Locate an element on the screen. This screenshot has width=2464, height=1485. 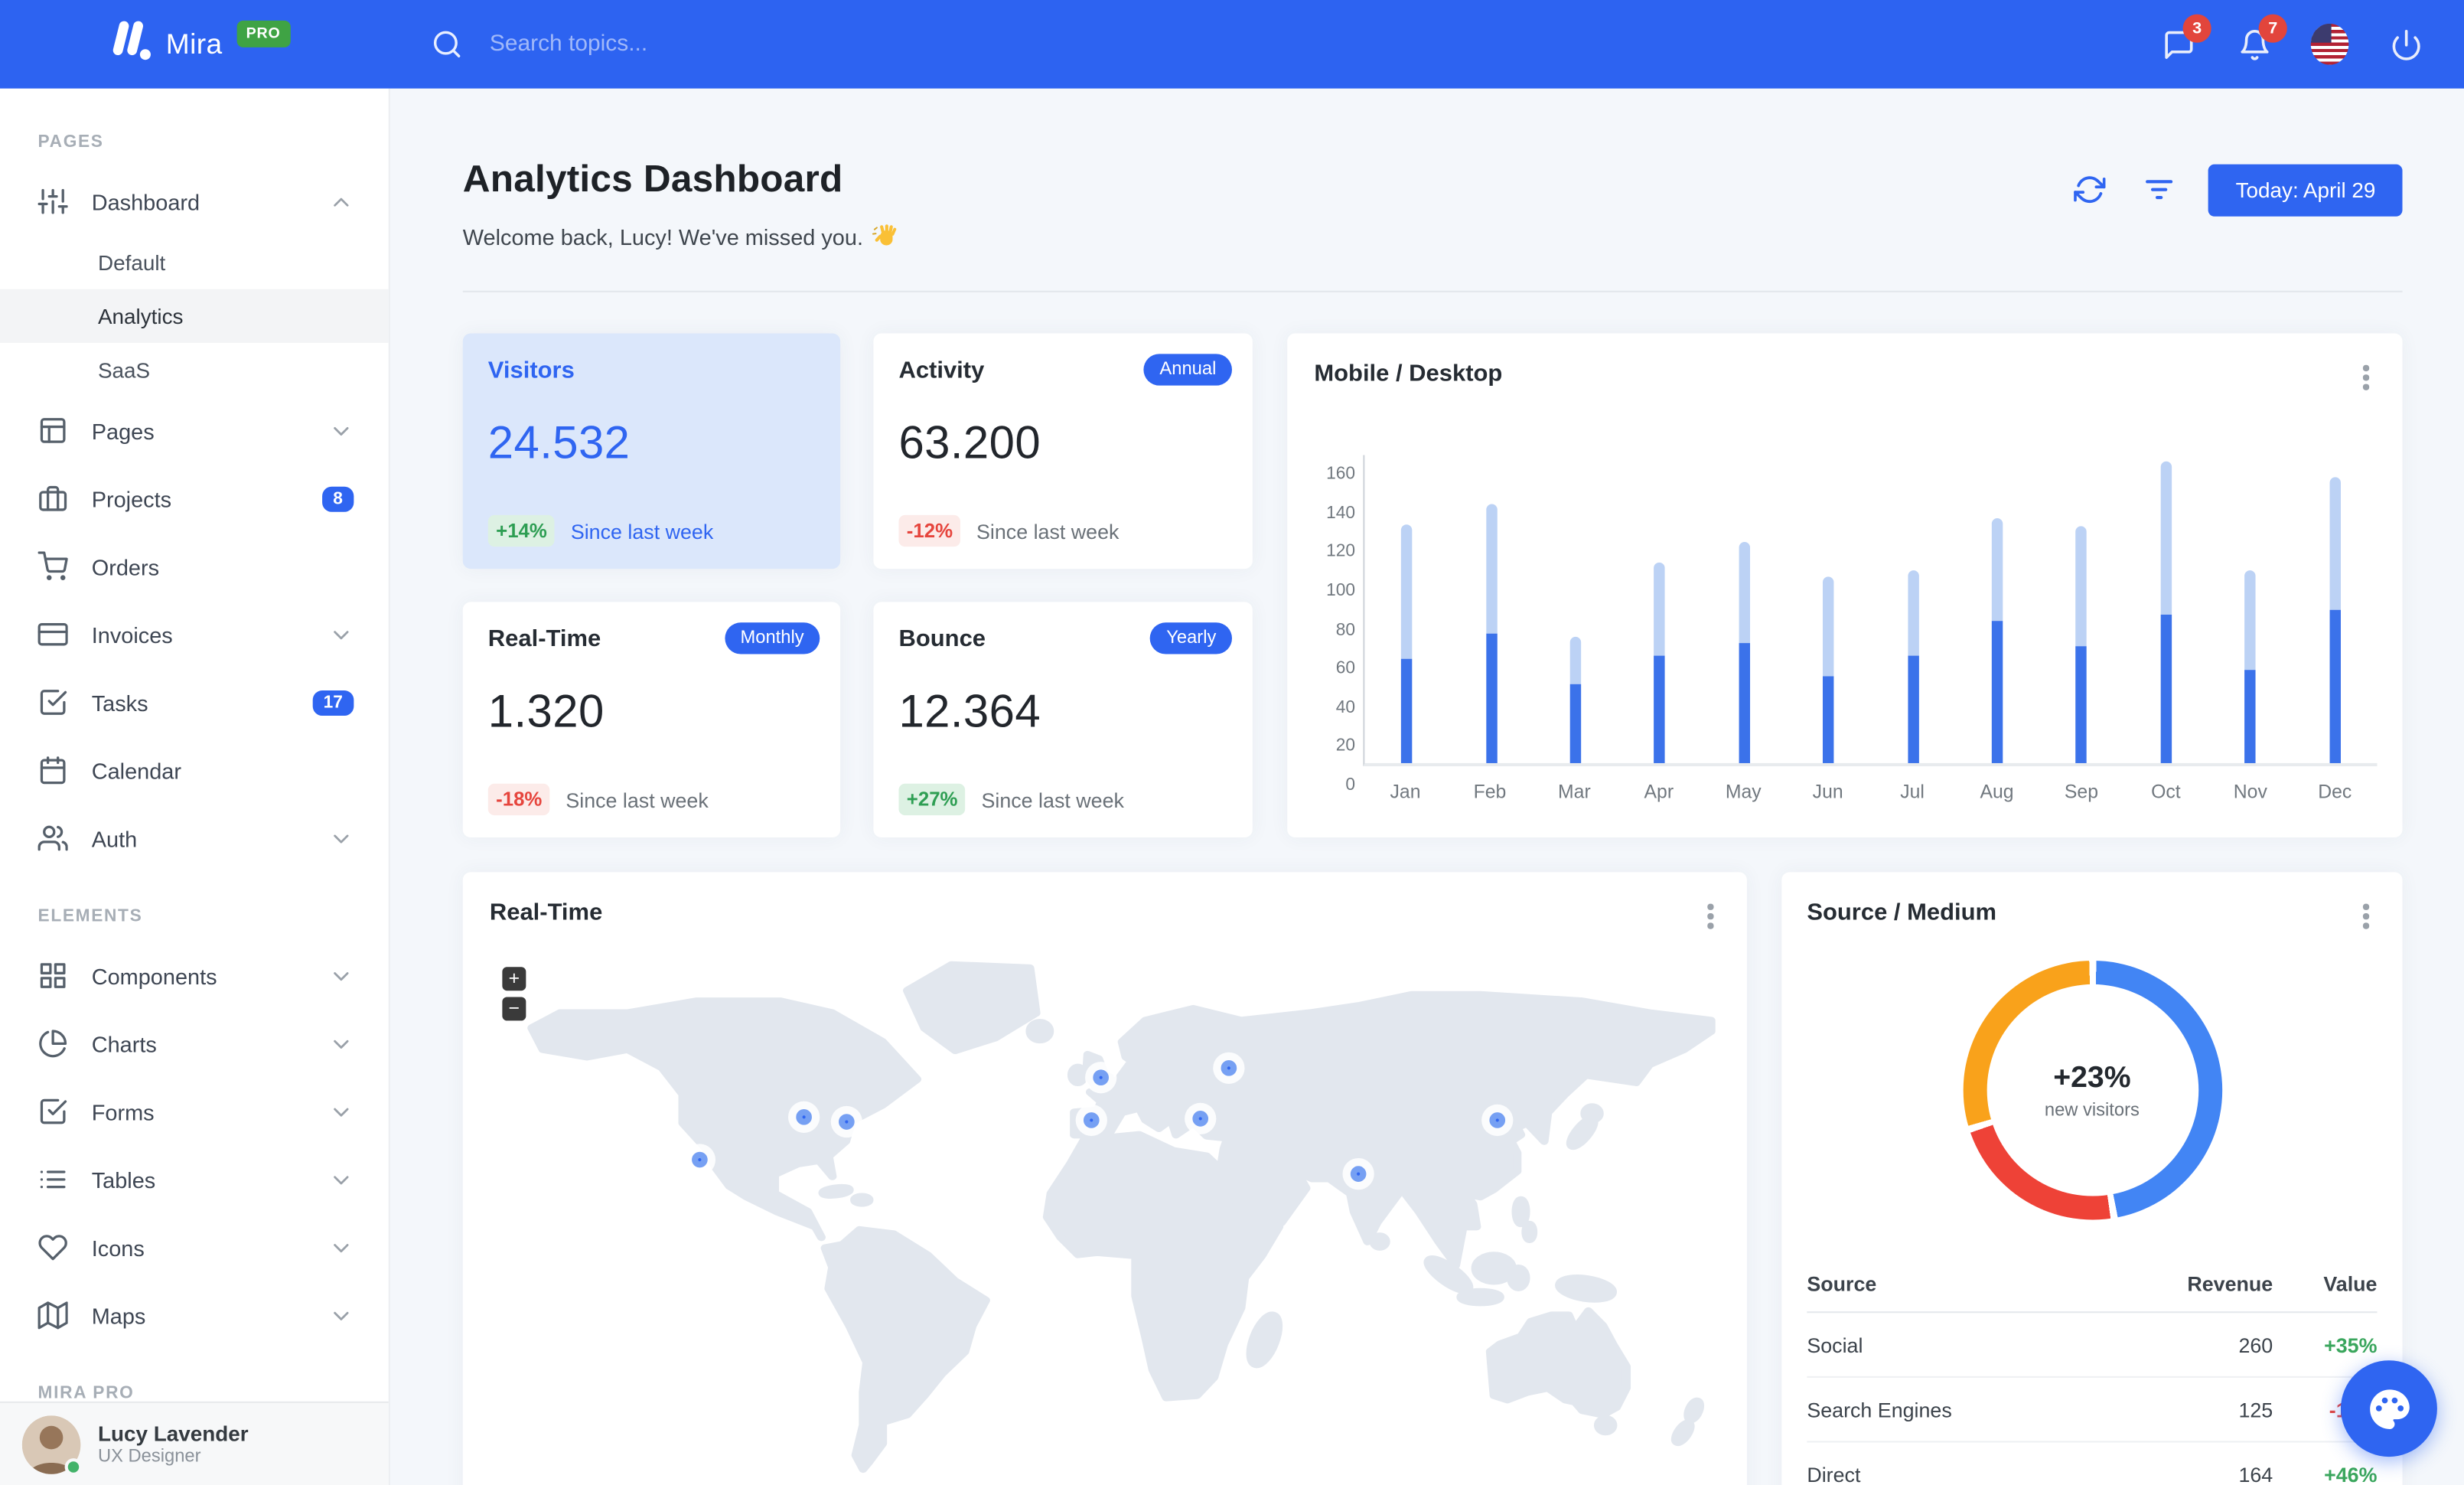
sidebar-badge: 17 is located at coordinates (333, 702).